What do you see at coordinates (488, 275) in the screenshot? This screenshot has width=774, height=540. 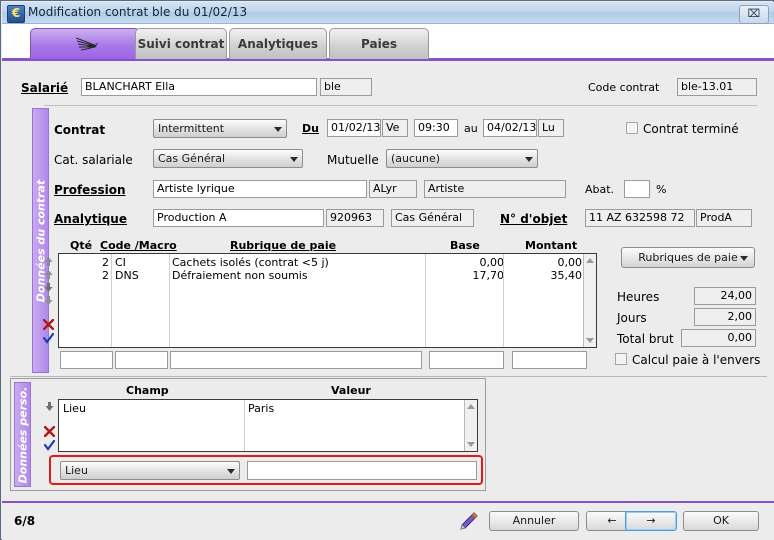 I see `row-base: 17,70` at bounding box center [488, 275].